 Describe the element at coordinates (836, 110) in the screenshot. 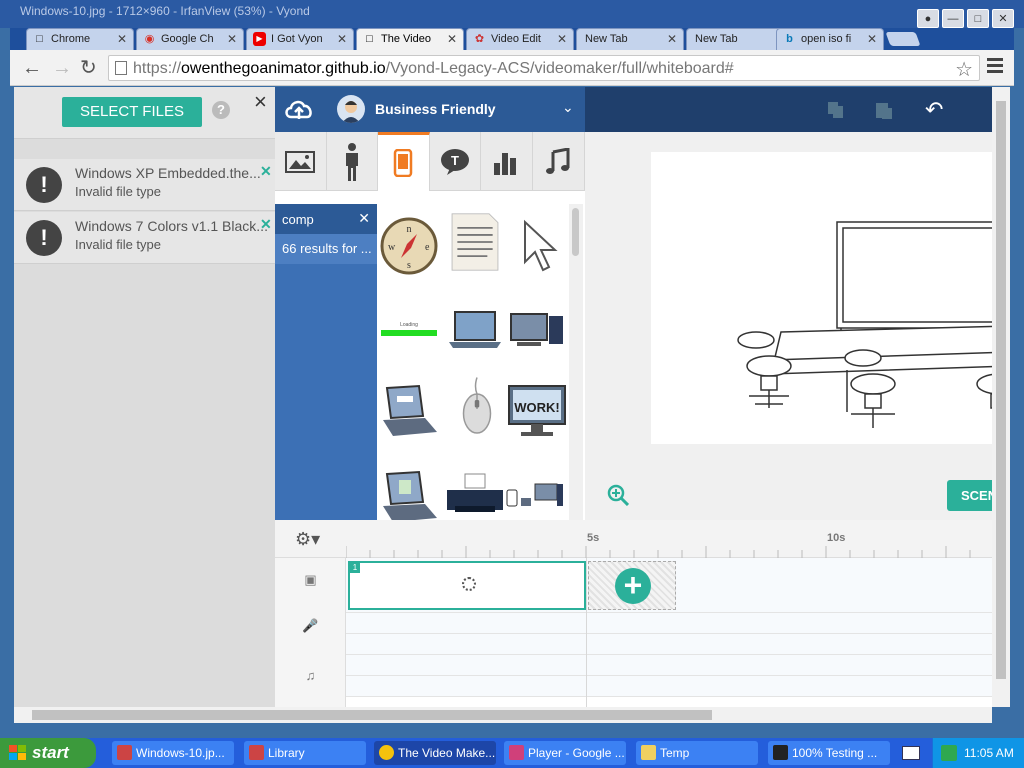

I see `copy-icon` at that location.